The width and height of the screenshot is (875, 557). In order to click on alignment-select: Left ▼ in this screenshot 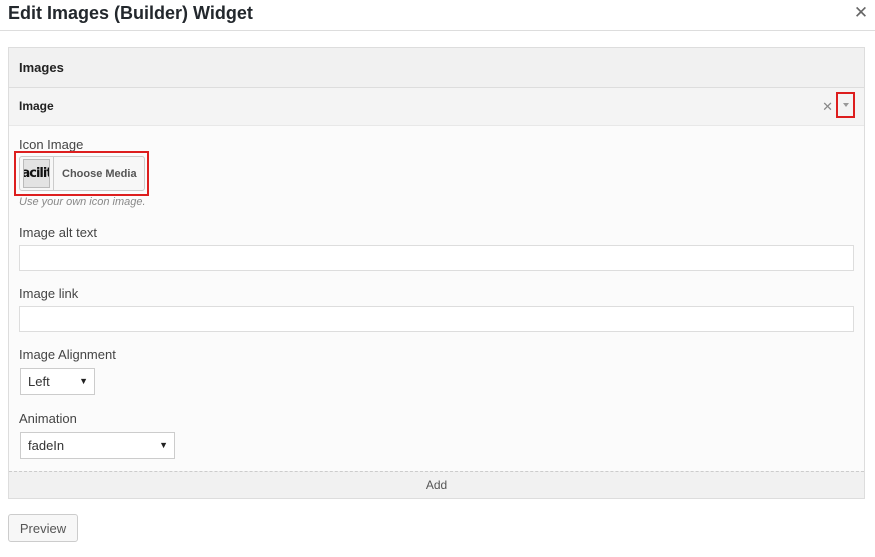, I will do `click(57, 381)`.